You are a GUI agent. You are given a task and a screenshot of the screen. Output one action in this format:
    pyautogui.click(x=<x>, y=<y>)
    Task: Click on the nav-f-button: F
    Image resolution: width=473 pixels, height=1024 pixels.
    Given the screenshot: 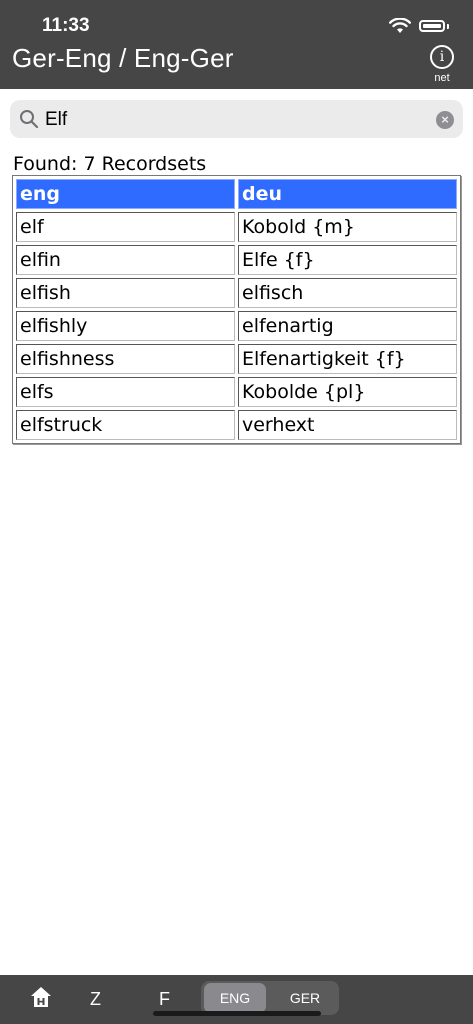 What is the action you would take?
    pyautogui.click(x=164, y=999)
    